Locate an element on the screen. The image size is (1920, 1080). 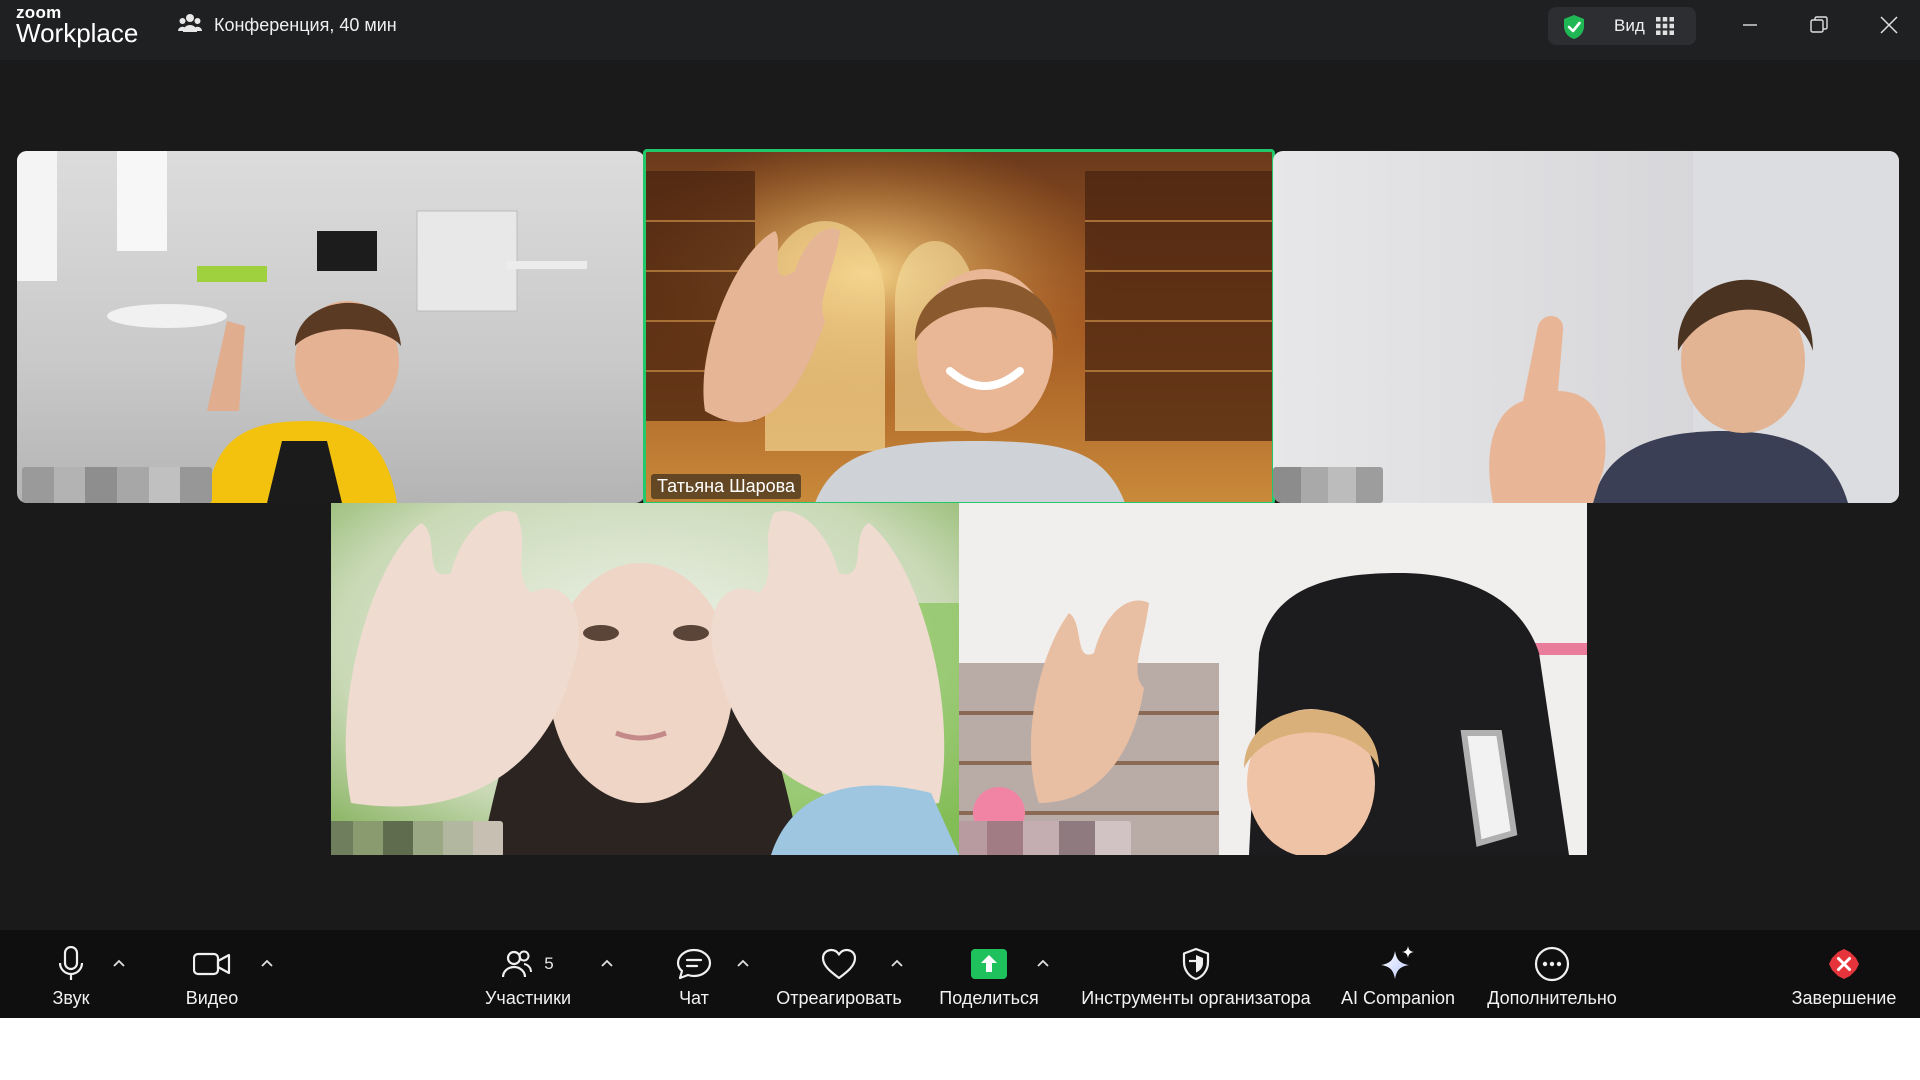
close-button is located at coordinates (1889, 25).